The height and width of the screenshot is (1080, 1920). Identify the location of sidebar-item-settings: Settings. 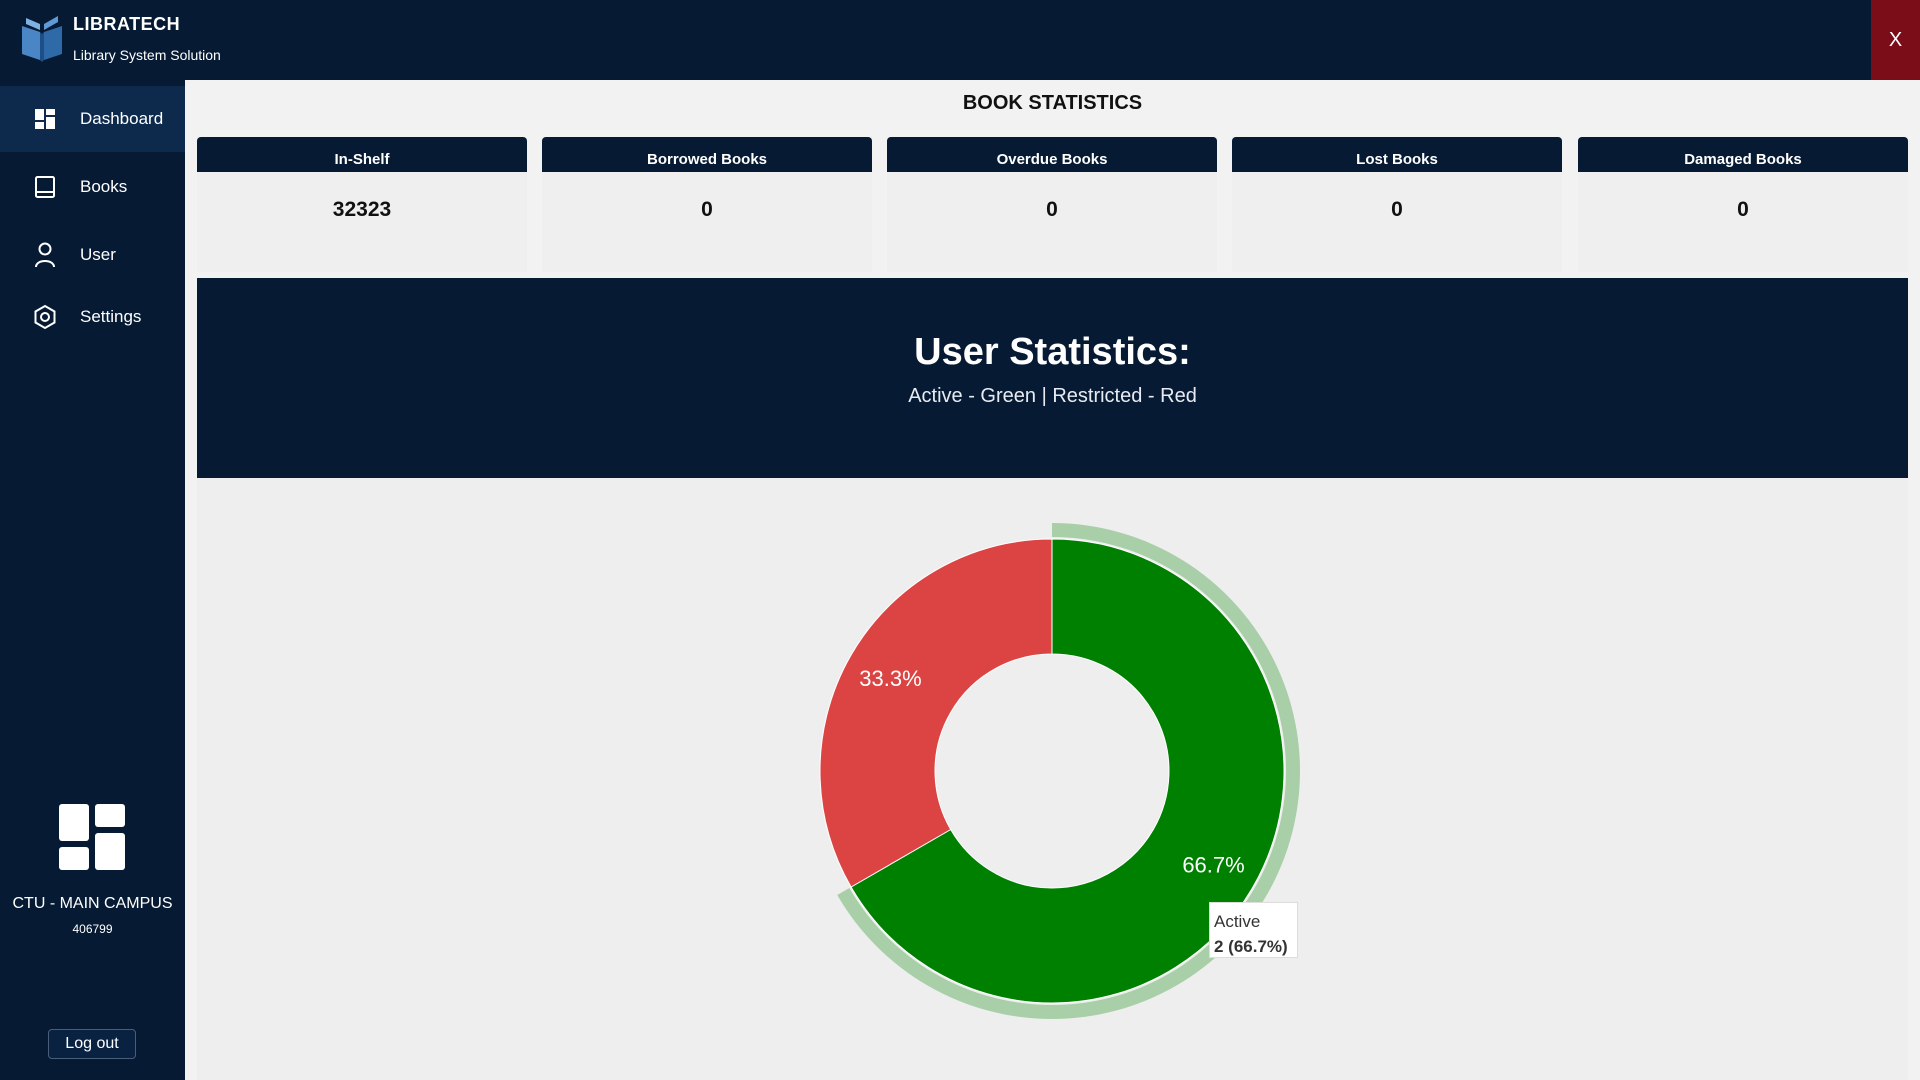
(92, 317).